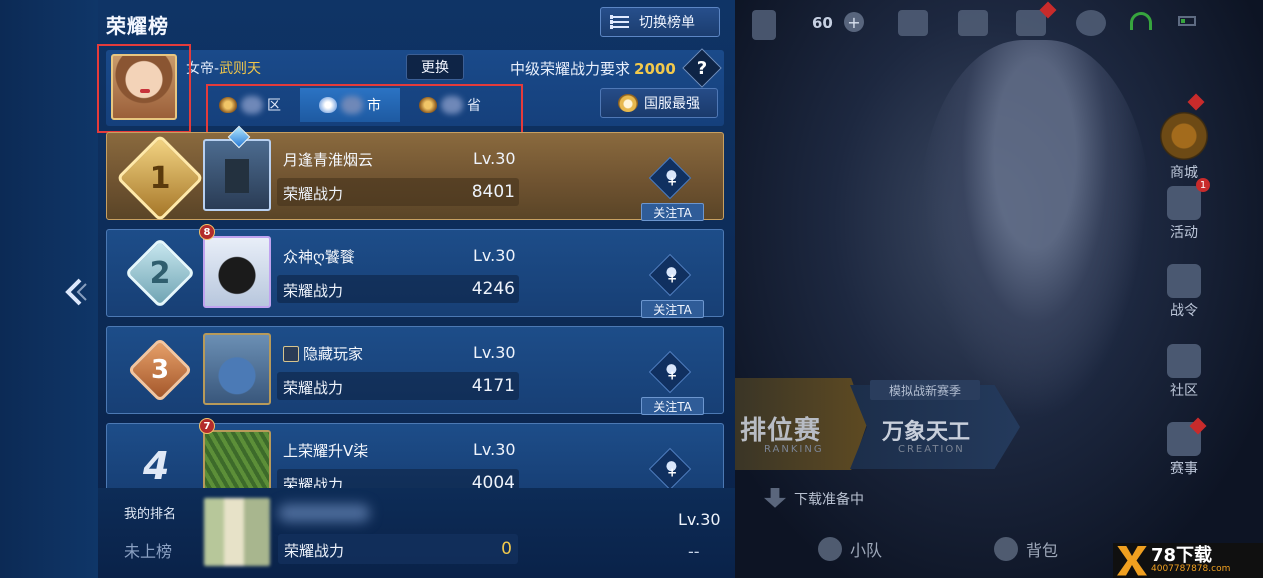  Describe the element at coordinates (415, 370) in the screenshot. I see `rank-row-3: 3 隐藏玩家 Lv.30 荣耀战力 4171 关注TA` at that location.